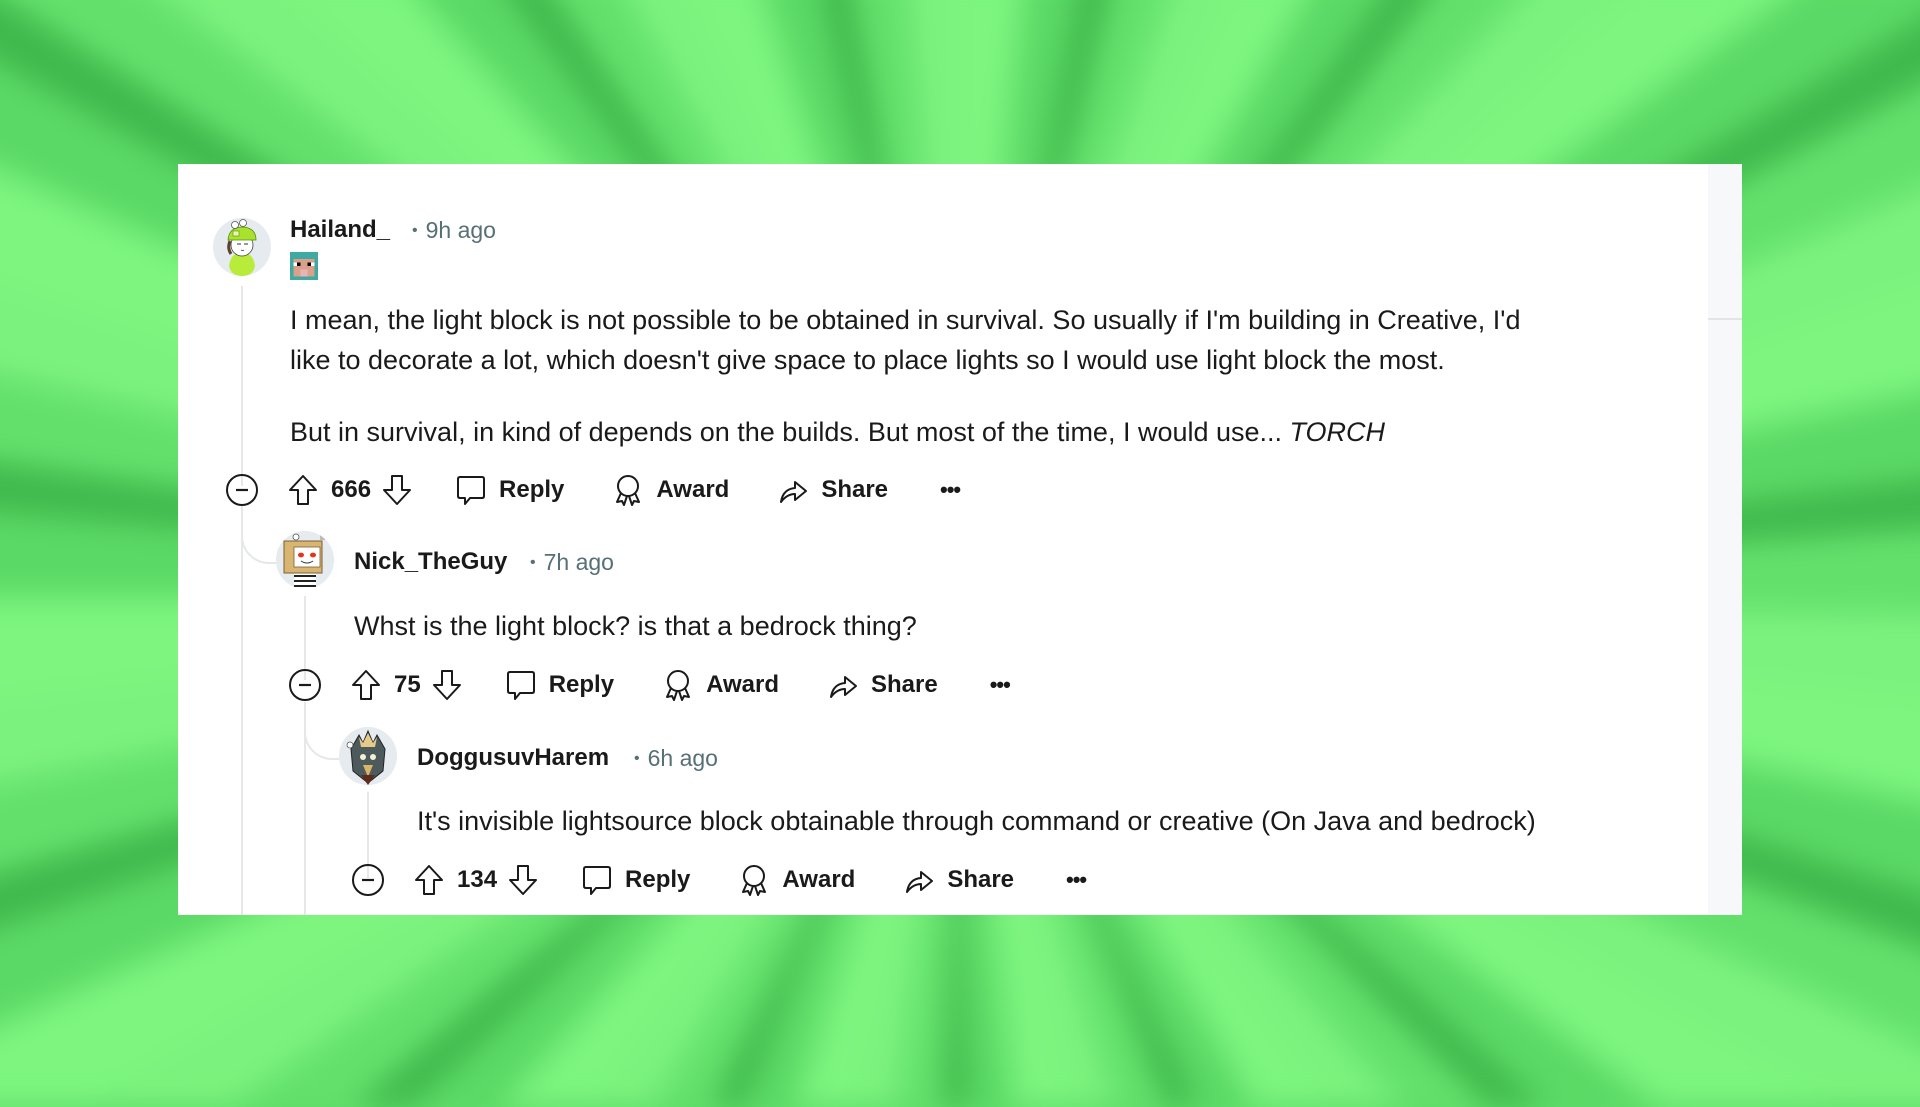  I want to click on username: Nick_TheGuy, so click(430, 562).